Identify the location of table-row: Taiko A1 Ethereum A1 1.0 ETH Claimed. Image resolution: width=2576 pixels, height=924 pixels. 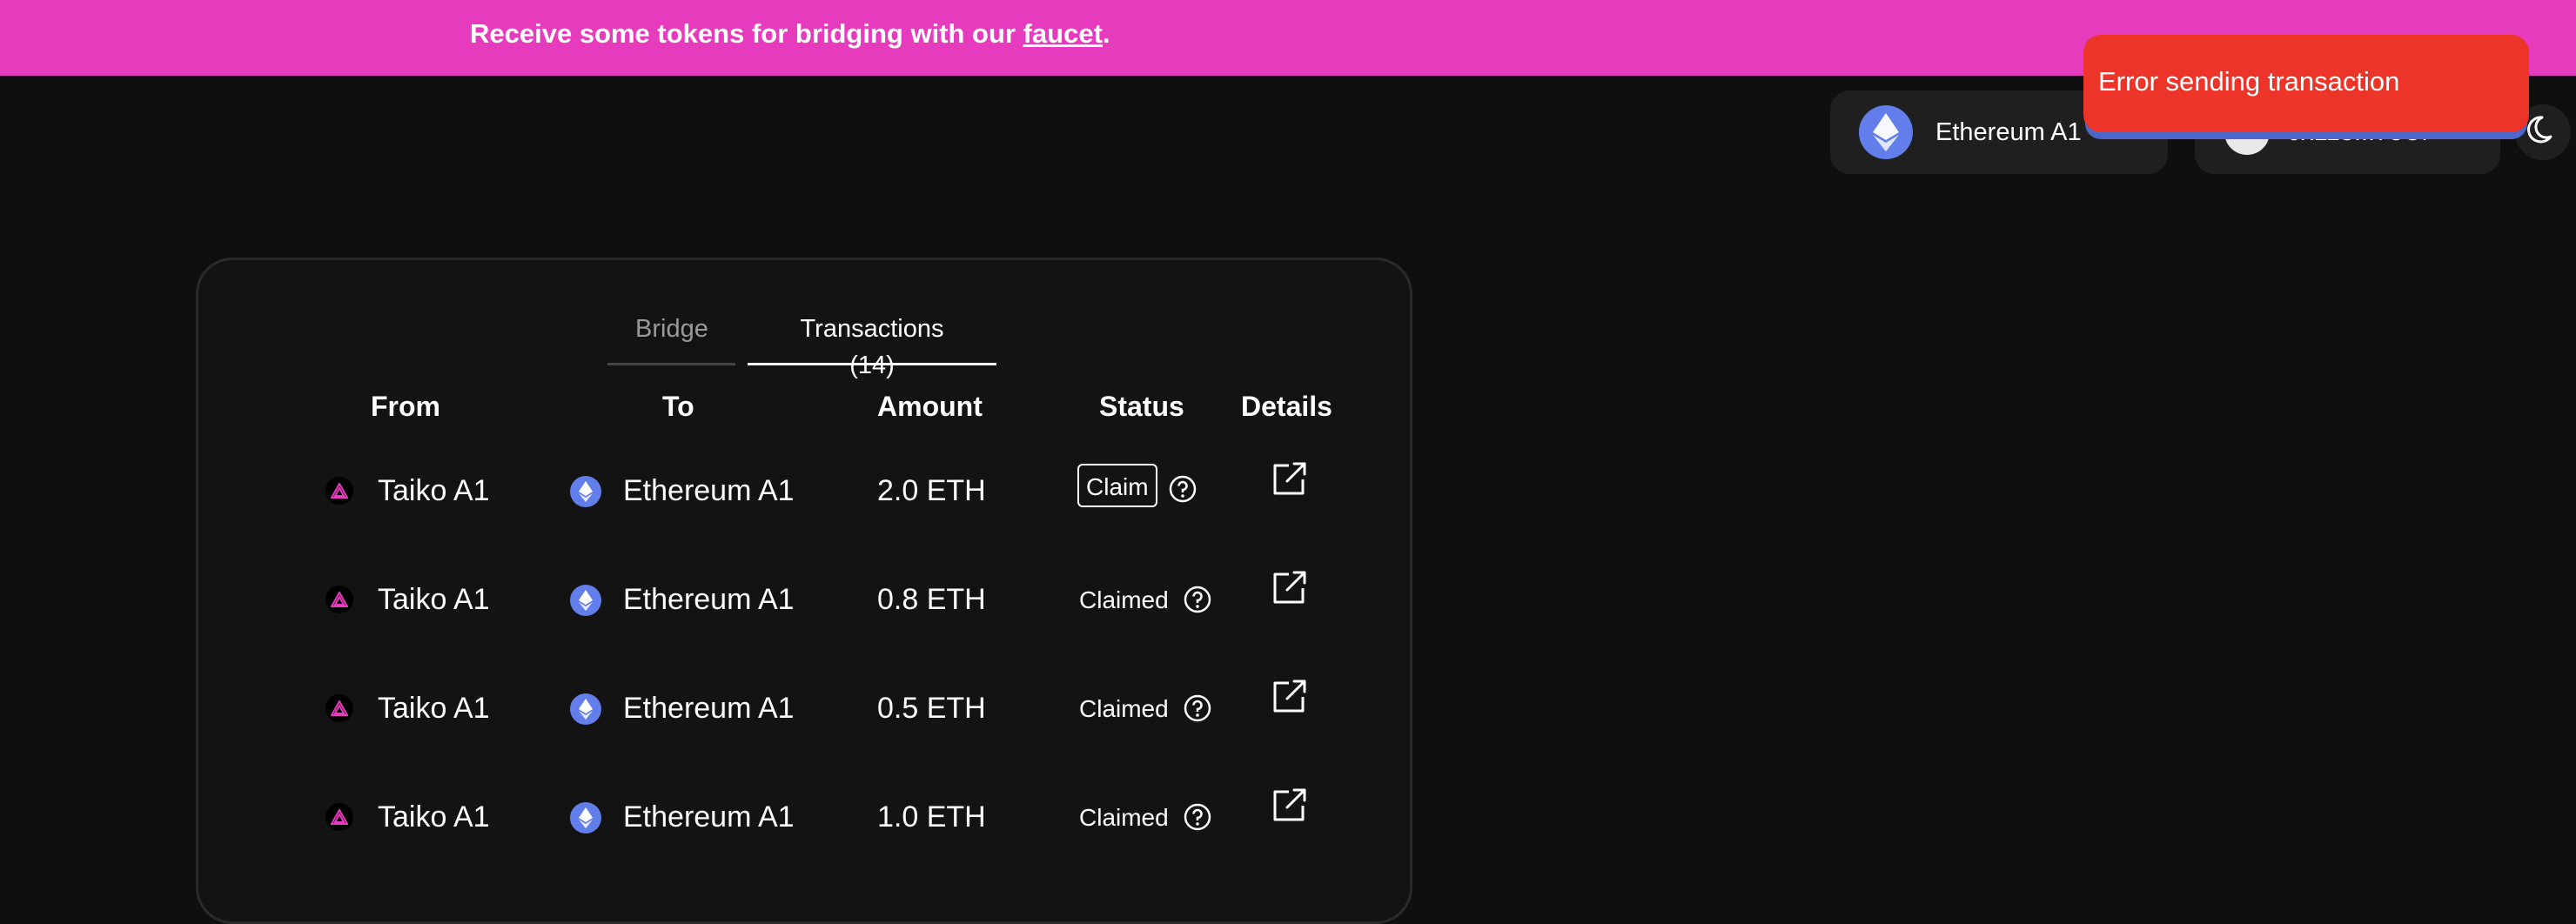
(804, 816).